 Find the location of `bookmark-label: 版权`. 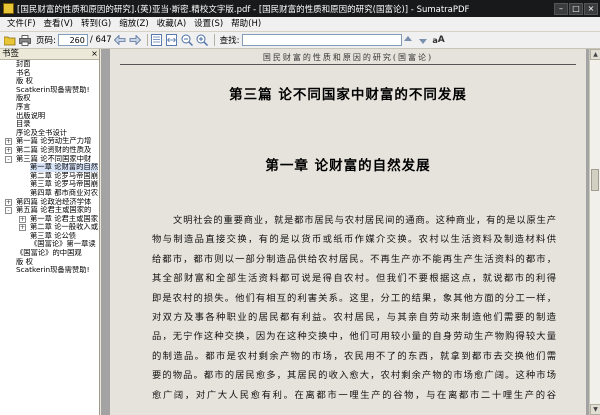

bookmark-label: 版权 is located at coordinates (23, 98).